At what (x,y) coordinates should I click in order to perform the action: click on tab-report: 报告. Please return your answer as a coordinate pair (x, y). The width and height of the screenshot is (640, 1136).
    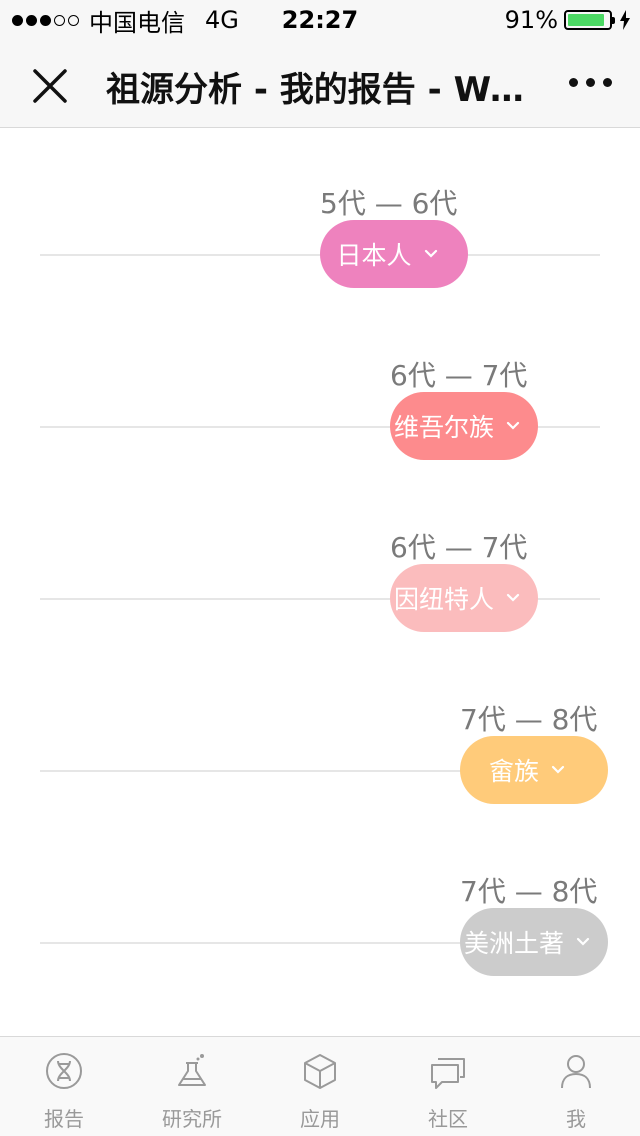
    Looking at the image, I should click on (64, 1086).